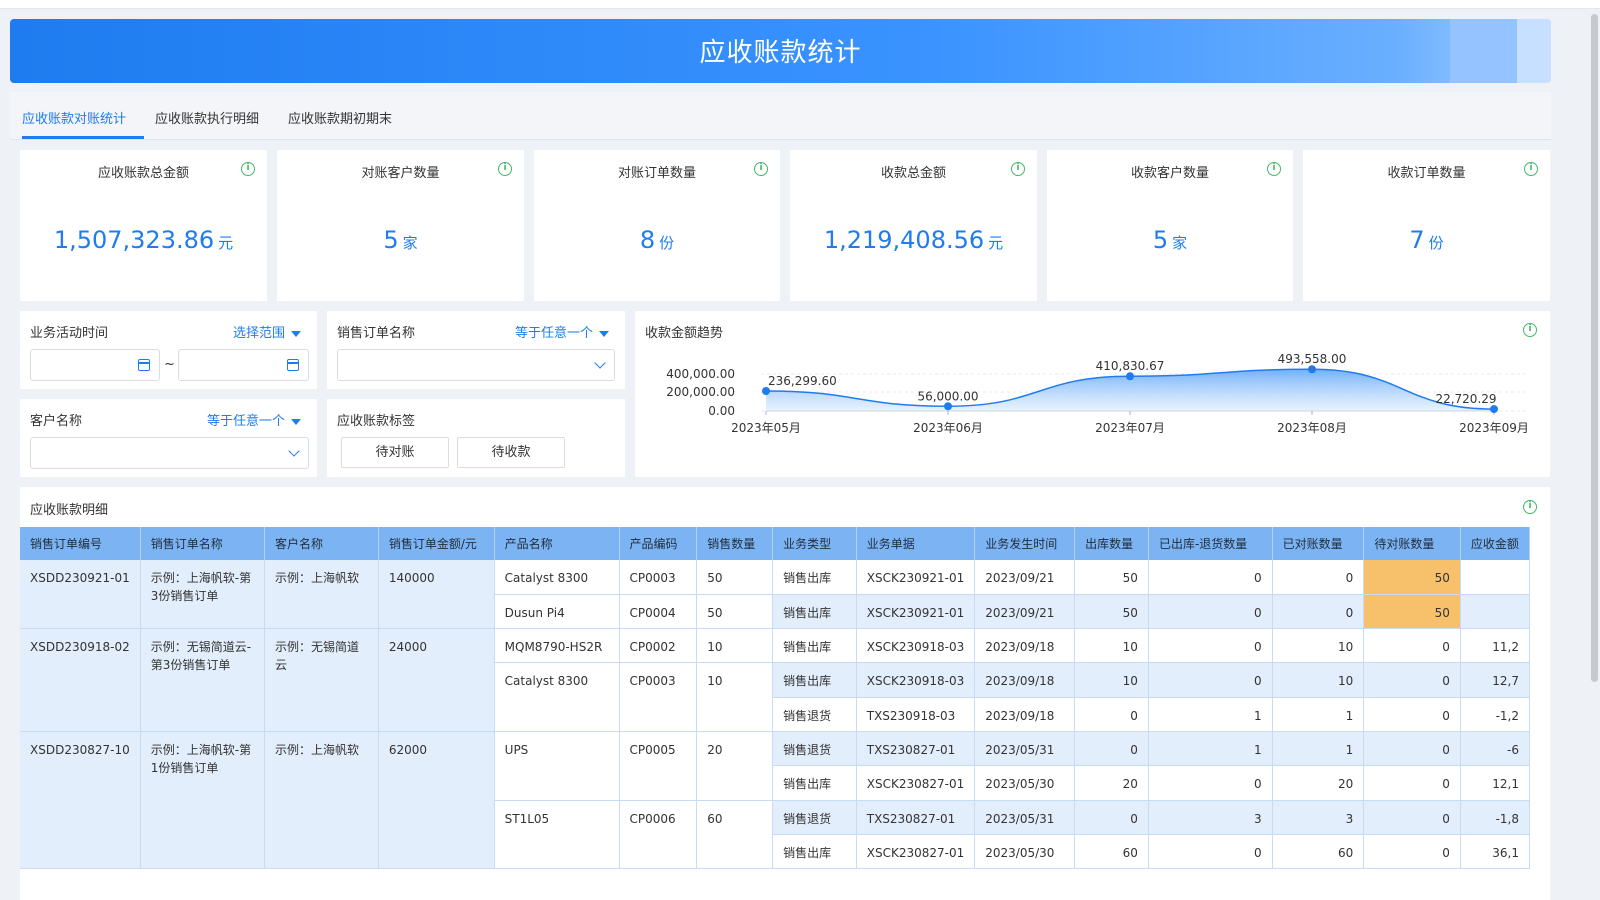 The width and height of the screenshot is (1600, 900). I want to click on table-cell: TXS230827-01, so click(916, 749).